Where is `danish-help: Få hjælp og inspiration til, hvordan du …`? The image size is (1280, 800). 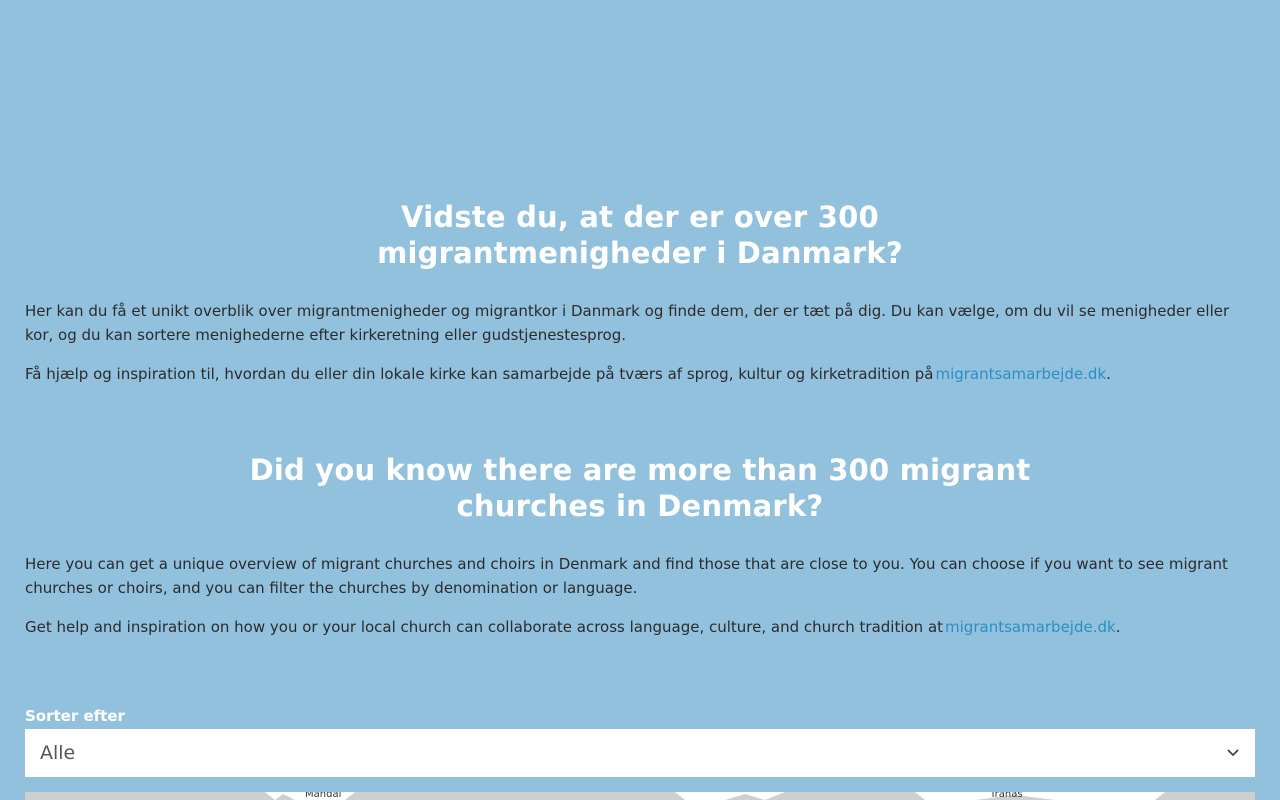 danish-help: Få hjælp og inspiration til, hvordan du … is located at coordinates (640, 374).